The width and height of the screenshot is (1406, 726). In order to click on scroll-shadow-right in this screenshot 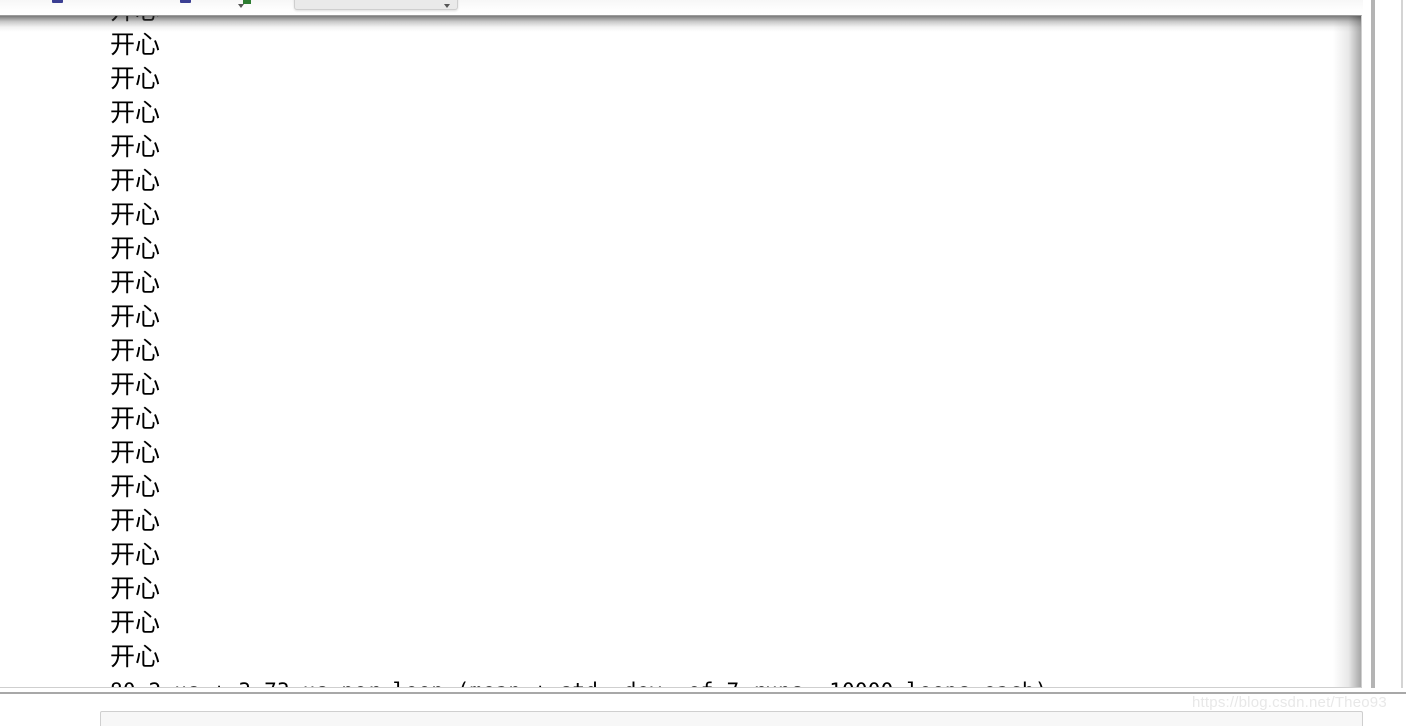, I will do `click(1347, 351)`.